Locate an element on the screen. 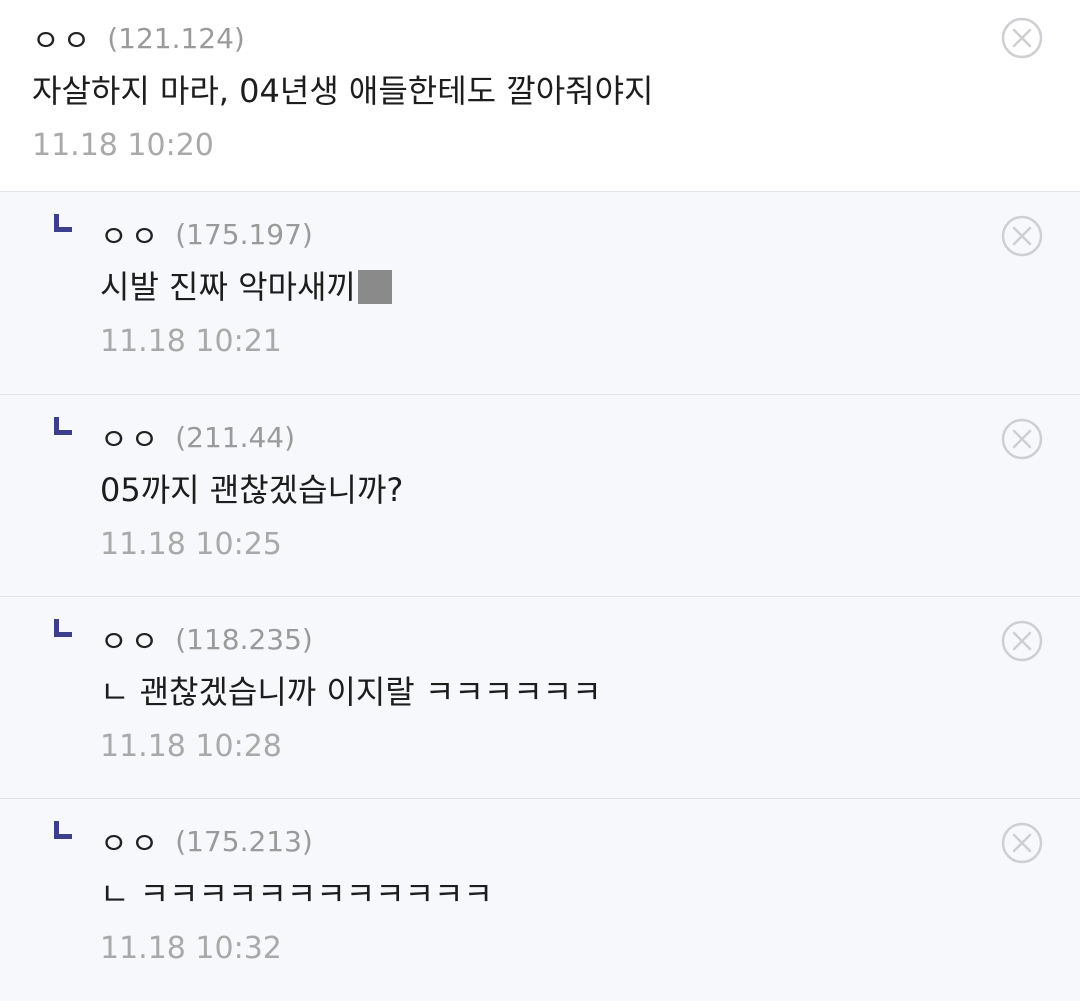 This screenshot has width=1080, height=1001. author-ip: (175.197) is located at coordinates (244, 234).